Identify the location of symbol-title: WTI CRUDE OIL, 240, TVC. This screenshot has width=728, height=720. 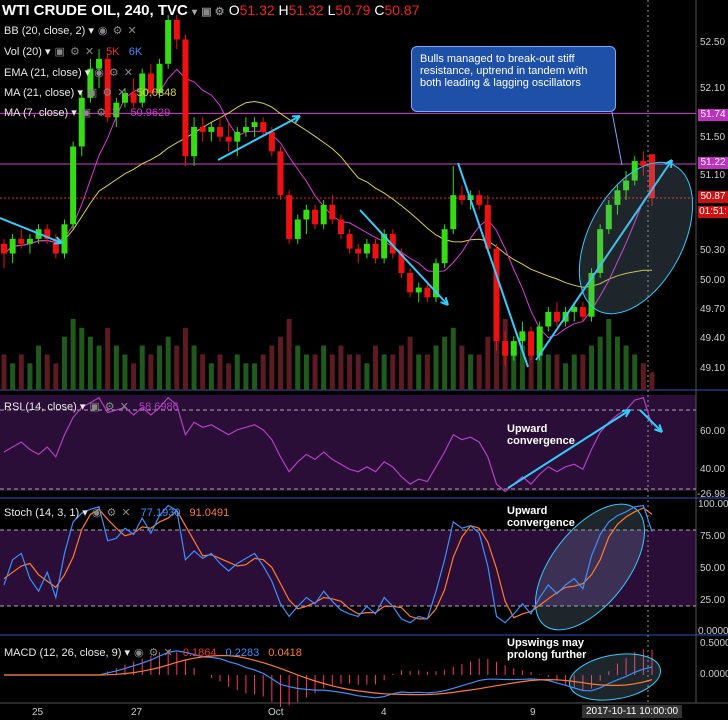
(95, 10).